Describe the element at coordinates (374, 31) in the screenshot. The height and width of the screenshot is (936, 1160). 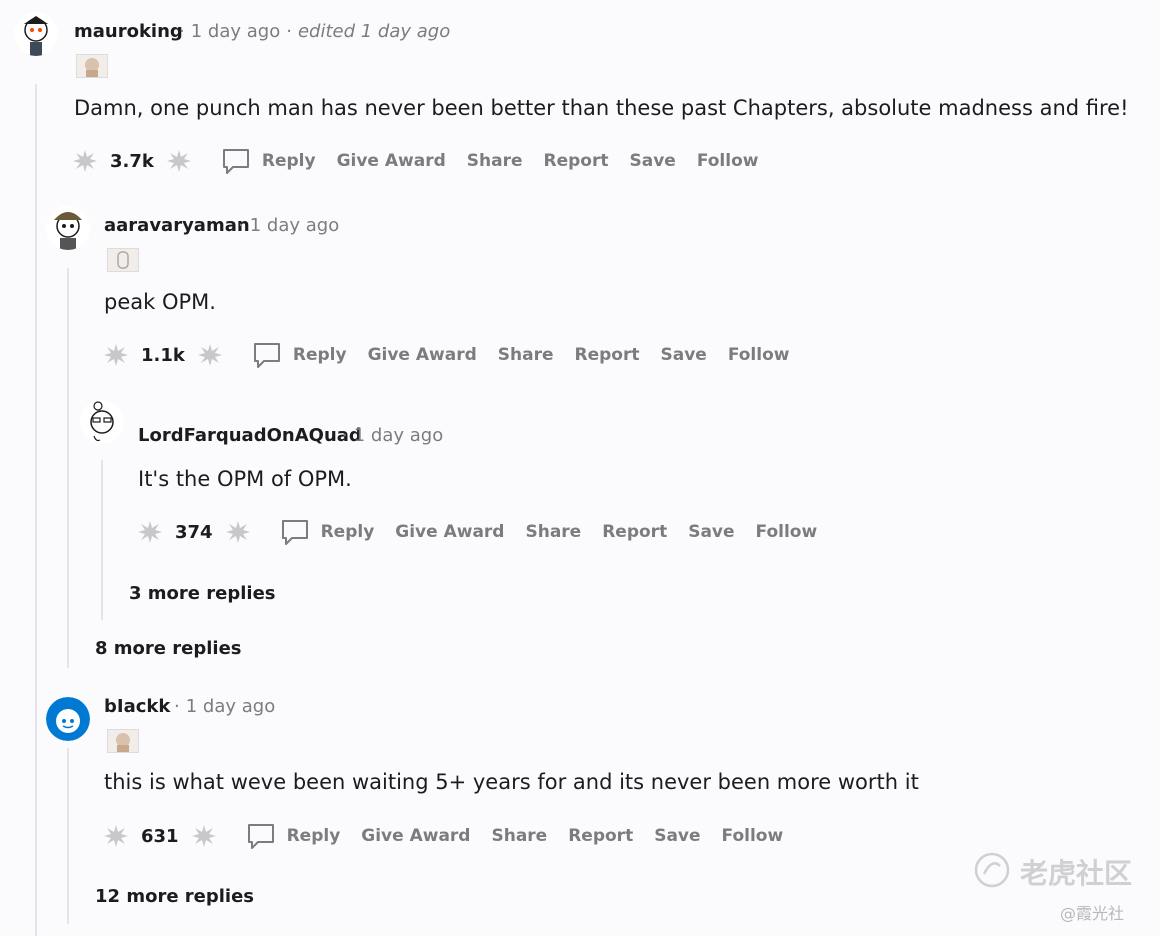
I see `edited-label: edited 1 day ago` at that location.